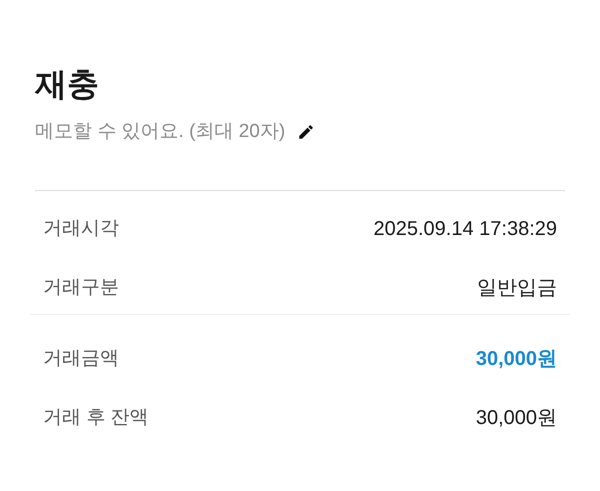  Describe the element at coordinates (160, 132) in the screenshot. I see `memo-hint: 메모할 수 있어요. (최대 20자)` at that location.